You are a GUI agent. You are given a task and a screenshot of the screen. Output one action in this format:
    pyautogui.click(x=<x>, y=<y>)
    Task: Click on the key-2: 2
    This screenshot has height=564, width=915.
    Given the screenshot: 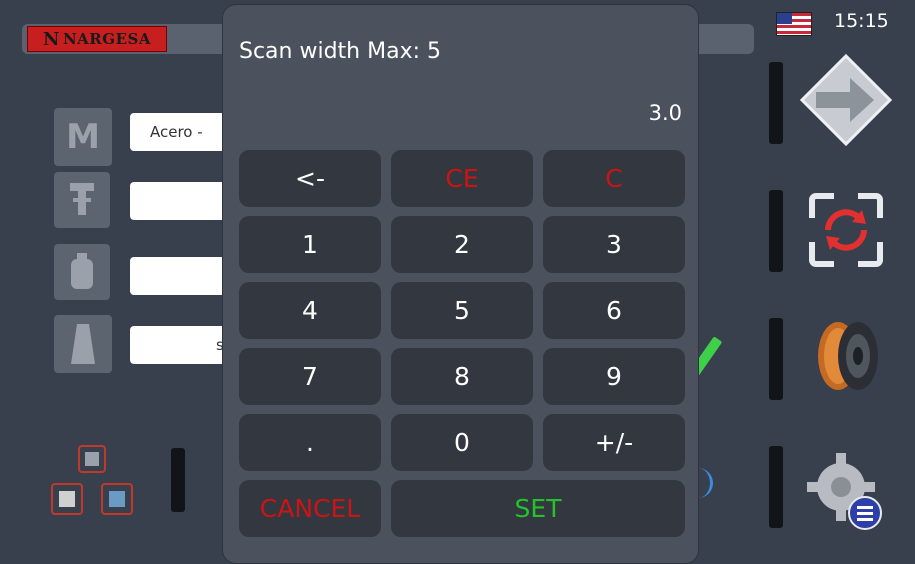 What is the action you would take?
    pyautogui.click(x=462, y=244)
    